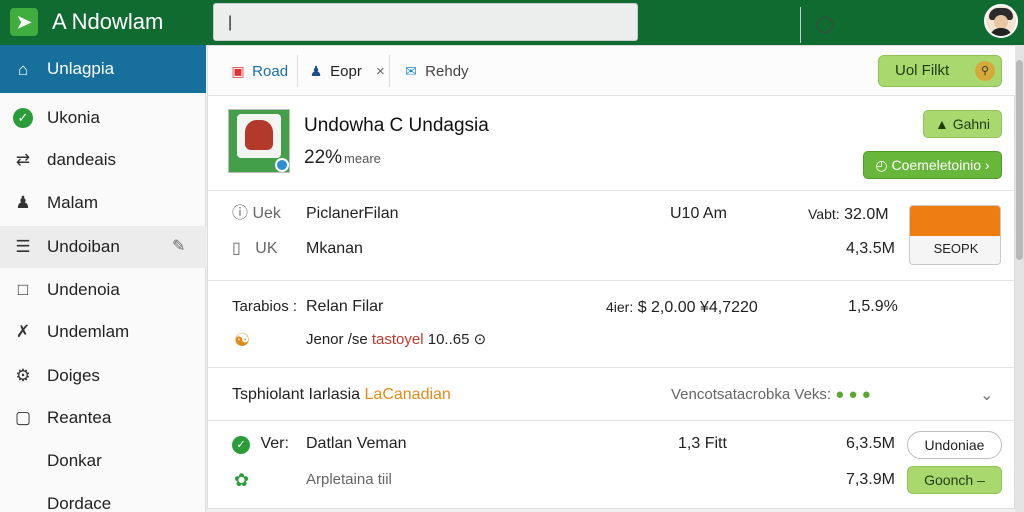 The height and width of the screenshot is (512, 1024). What do you see at coordinates (447, 71) in the screenshot?
I see `tab-label: Rehdy` at bounding box center [447, 71].